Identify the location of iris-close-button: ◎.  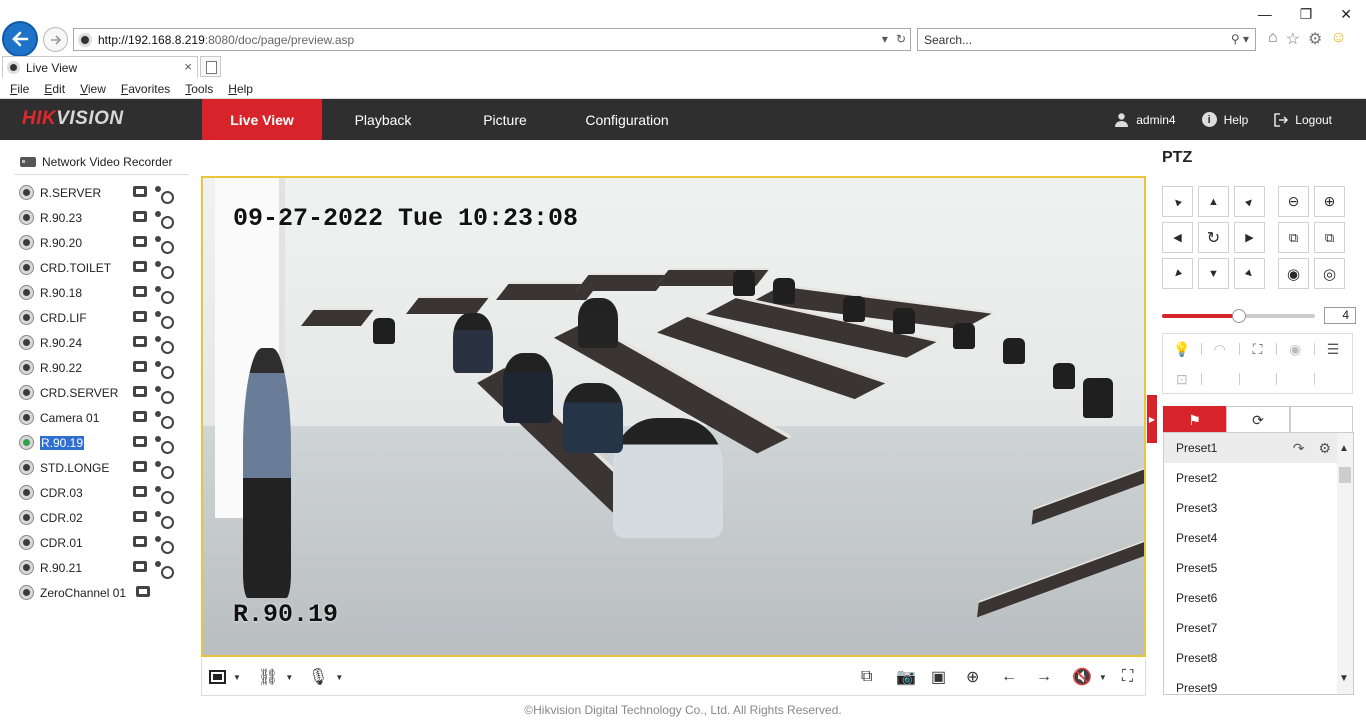
(1329, 273).